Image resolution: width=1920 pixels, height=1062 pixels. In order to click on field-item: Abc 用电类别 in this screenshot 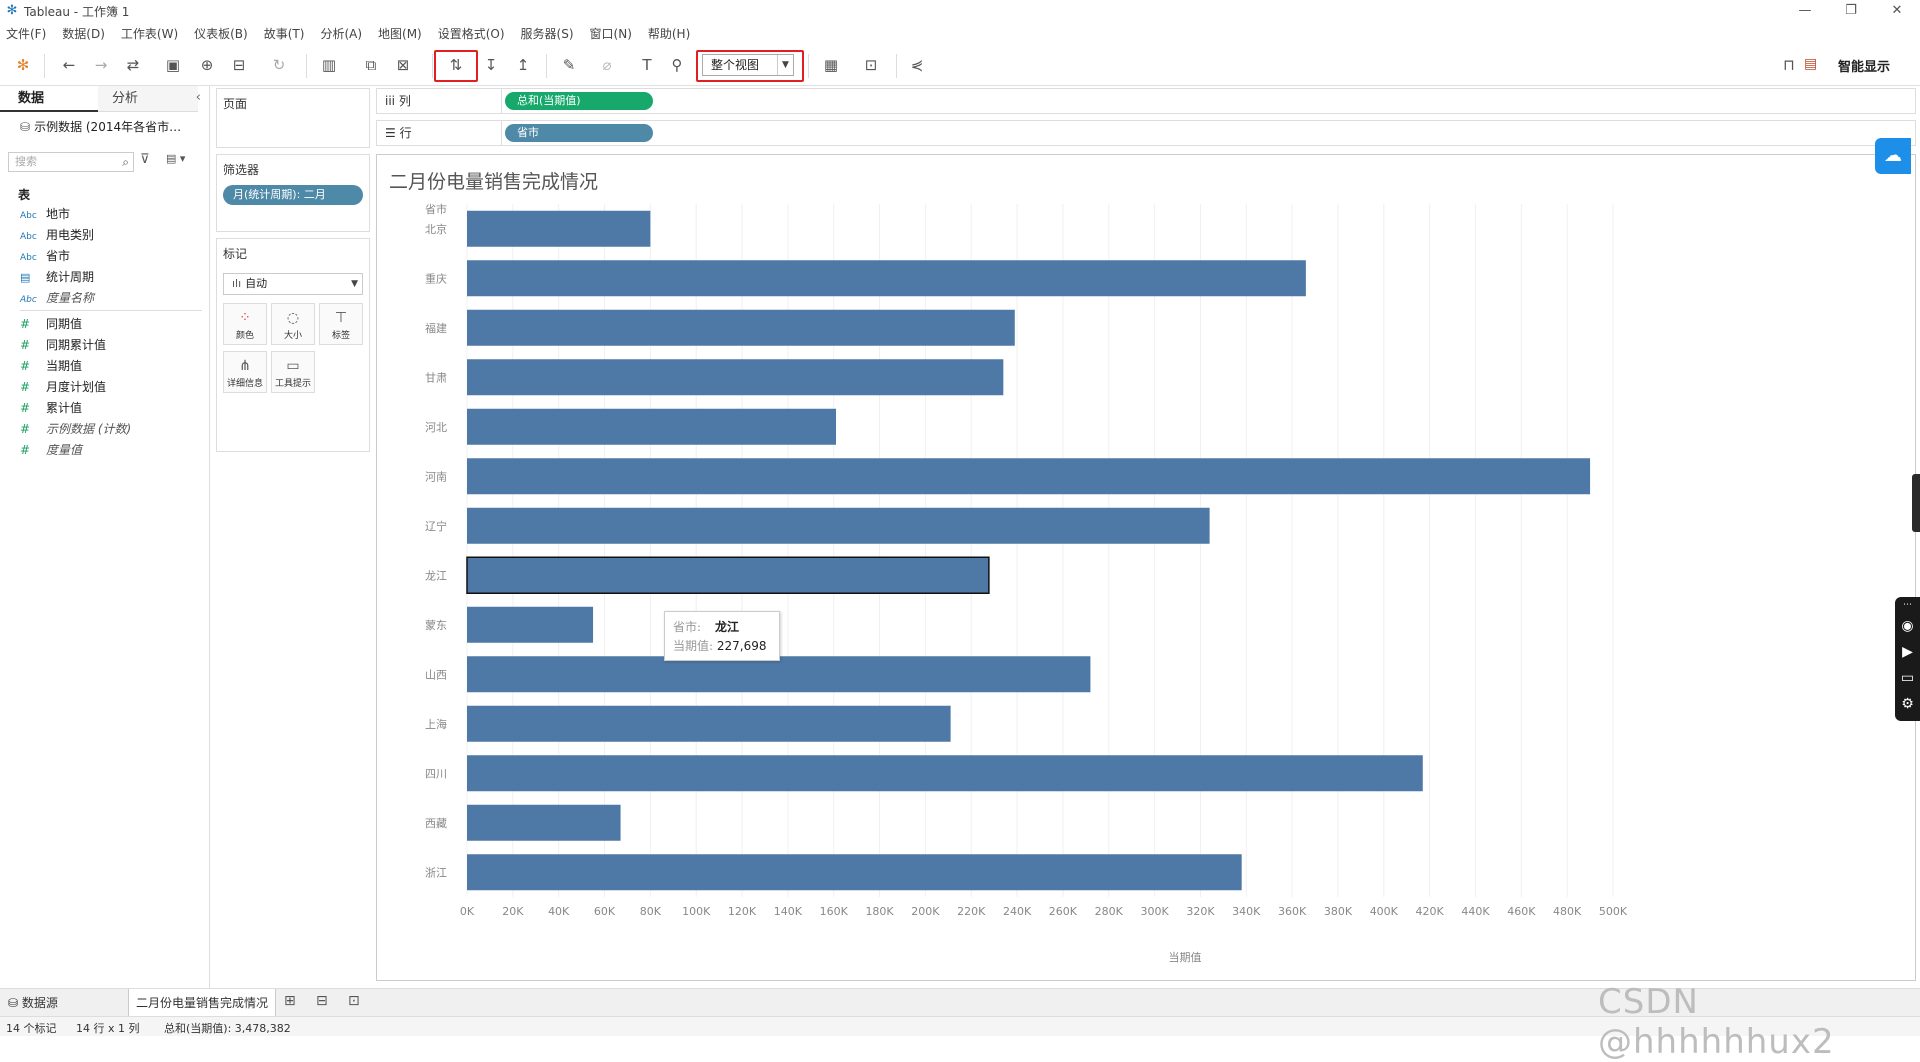, I will do `click(57, 235)`.